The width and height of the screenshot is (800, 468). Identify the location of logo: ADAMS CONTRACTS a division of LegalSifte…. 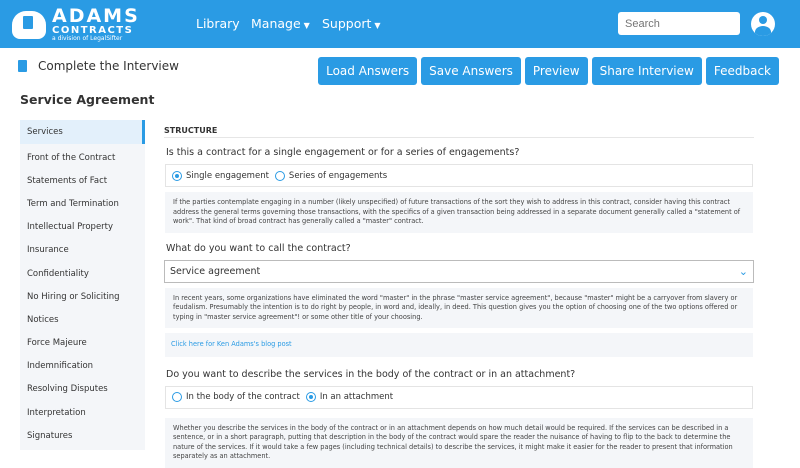
(76, 24).